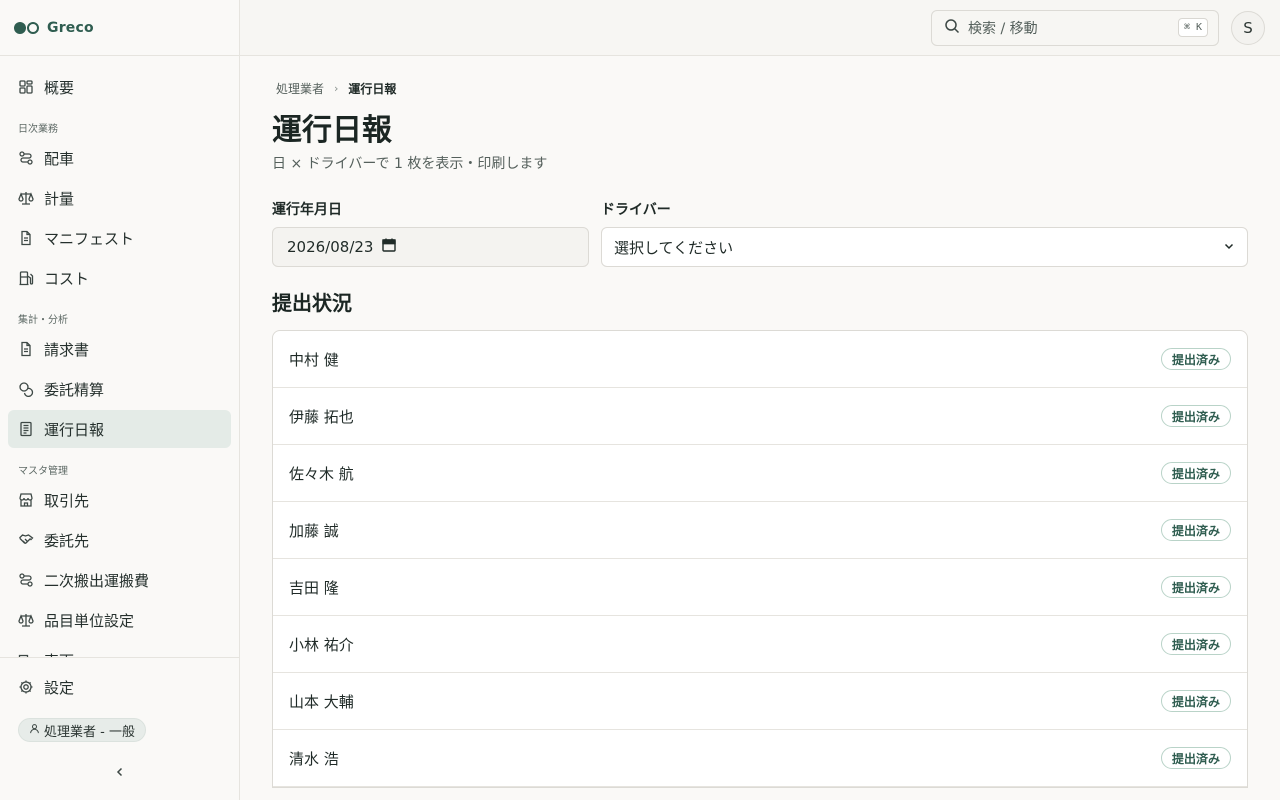 The image size is (1280, 800). What do you see at coordinates (67, 500) in the screenshot?
I see `sidebar-item-label: 取引先` at bounding box center [67, 500].